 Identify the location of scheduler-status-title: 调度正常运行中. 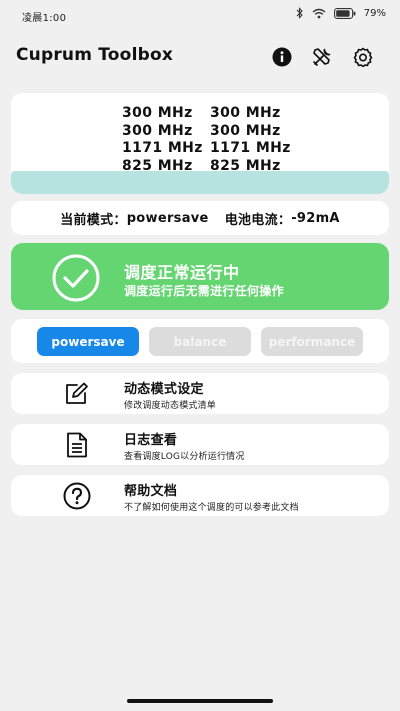
(182, 272).